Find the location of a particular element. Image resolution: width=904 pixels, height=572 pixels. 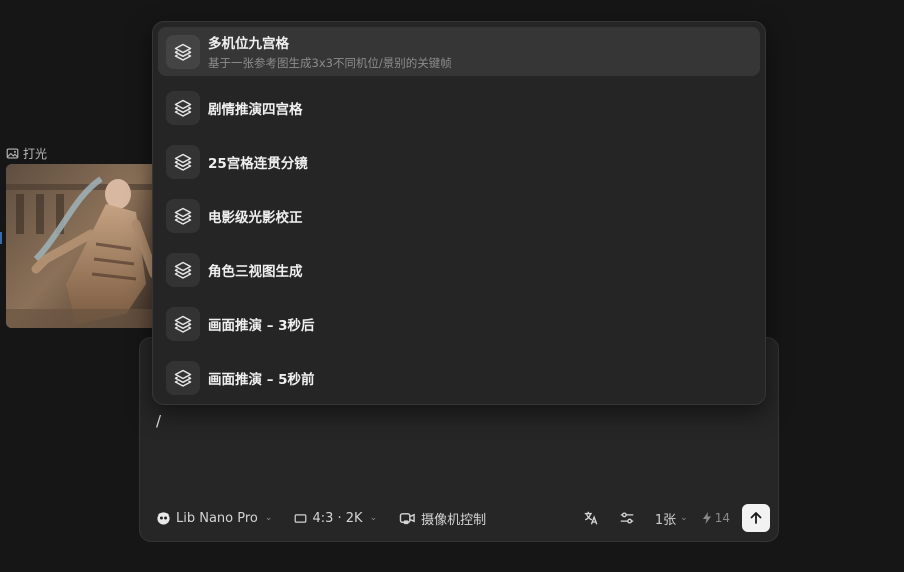

menu-item-text: 画面推演 – 3秒后 is located at coordinates (261, 324).